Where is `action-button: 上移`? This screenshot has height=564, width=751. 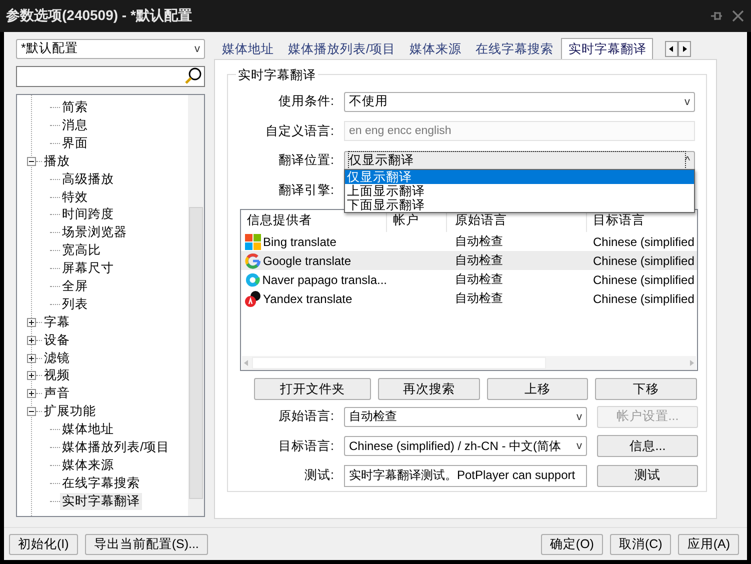 action-button: 上移 is located at coordinates (537, 389).